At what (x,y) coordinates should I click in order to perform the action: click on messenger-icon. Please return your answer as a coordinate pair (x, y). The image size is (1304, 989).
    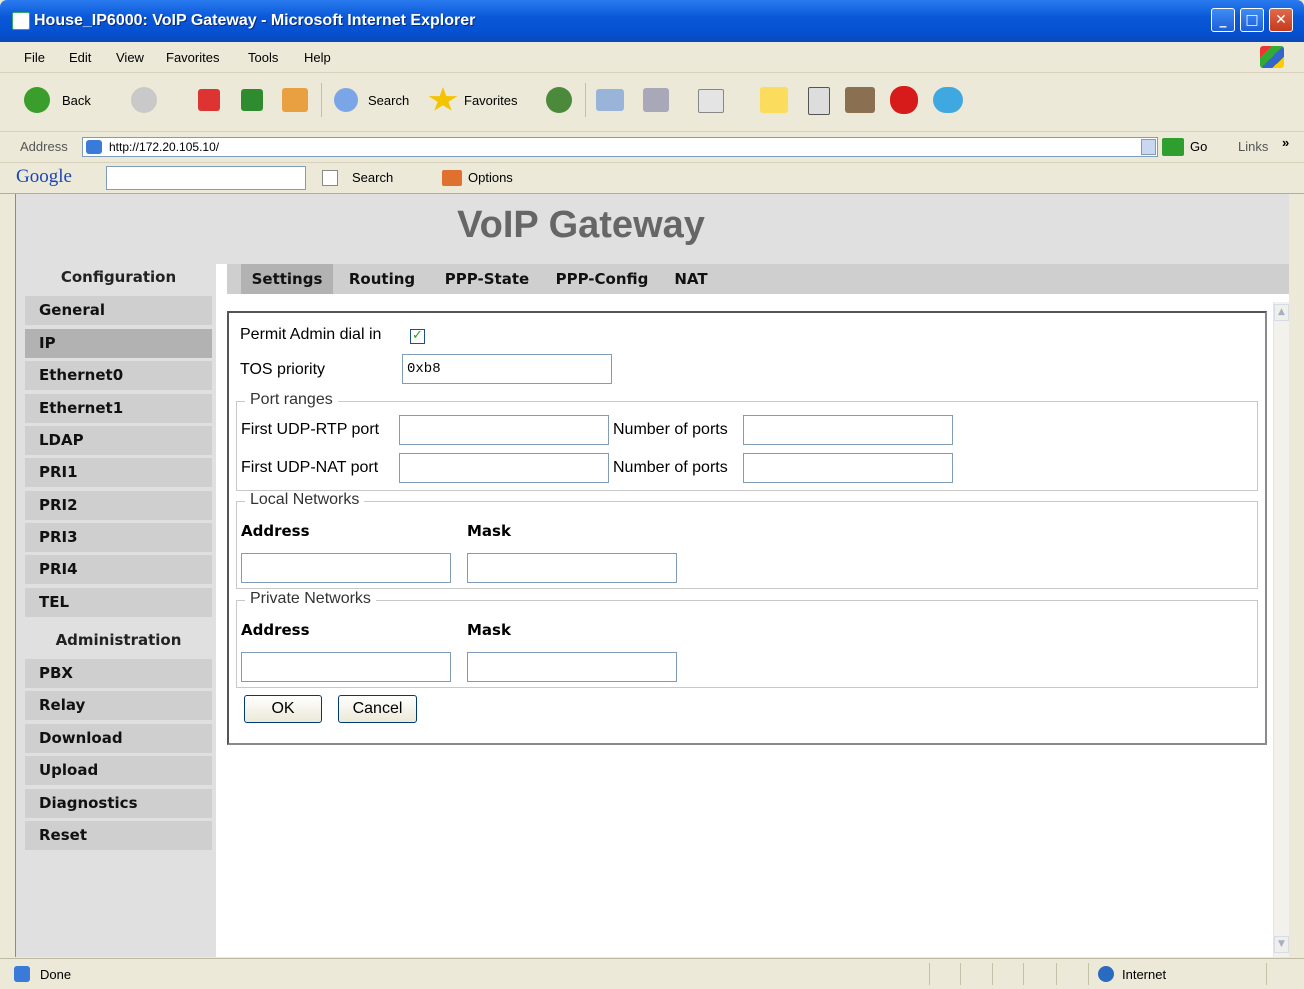
    Looking at the image, I should click on (948, 100).